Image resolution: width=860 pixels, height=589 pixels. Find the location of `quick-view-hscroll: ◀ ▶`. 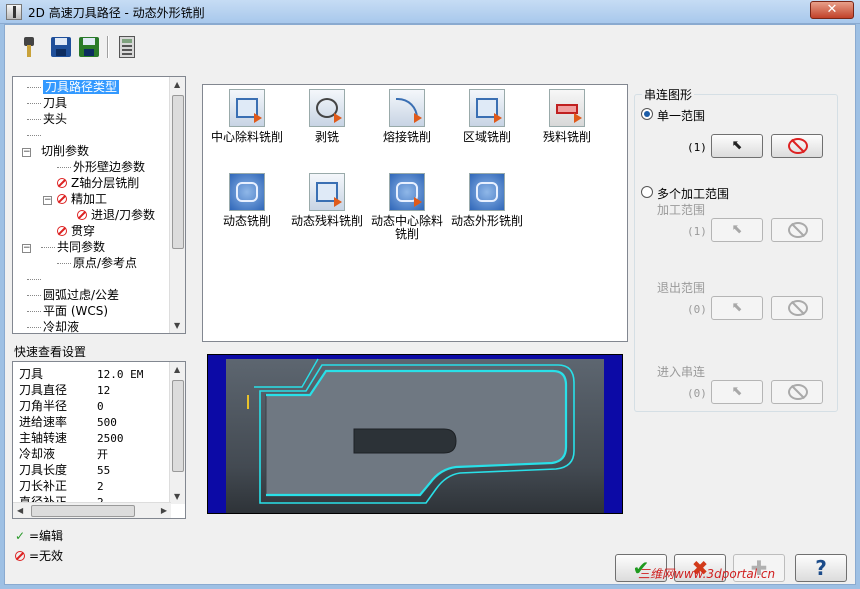

quick-view-hscroll: ◀ ▶ is located at coordinates (92, 510).